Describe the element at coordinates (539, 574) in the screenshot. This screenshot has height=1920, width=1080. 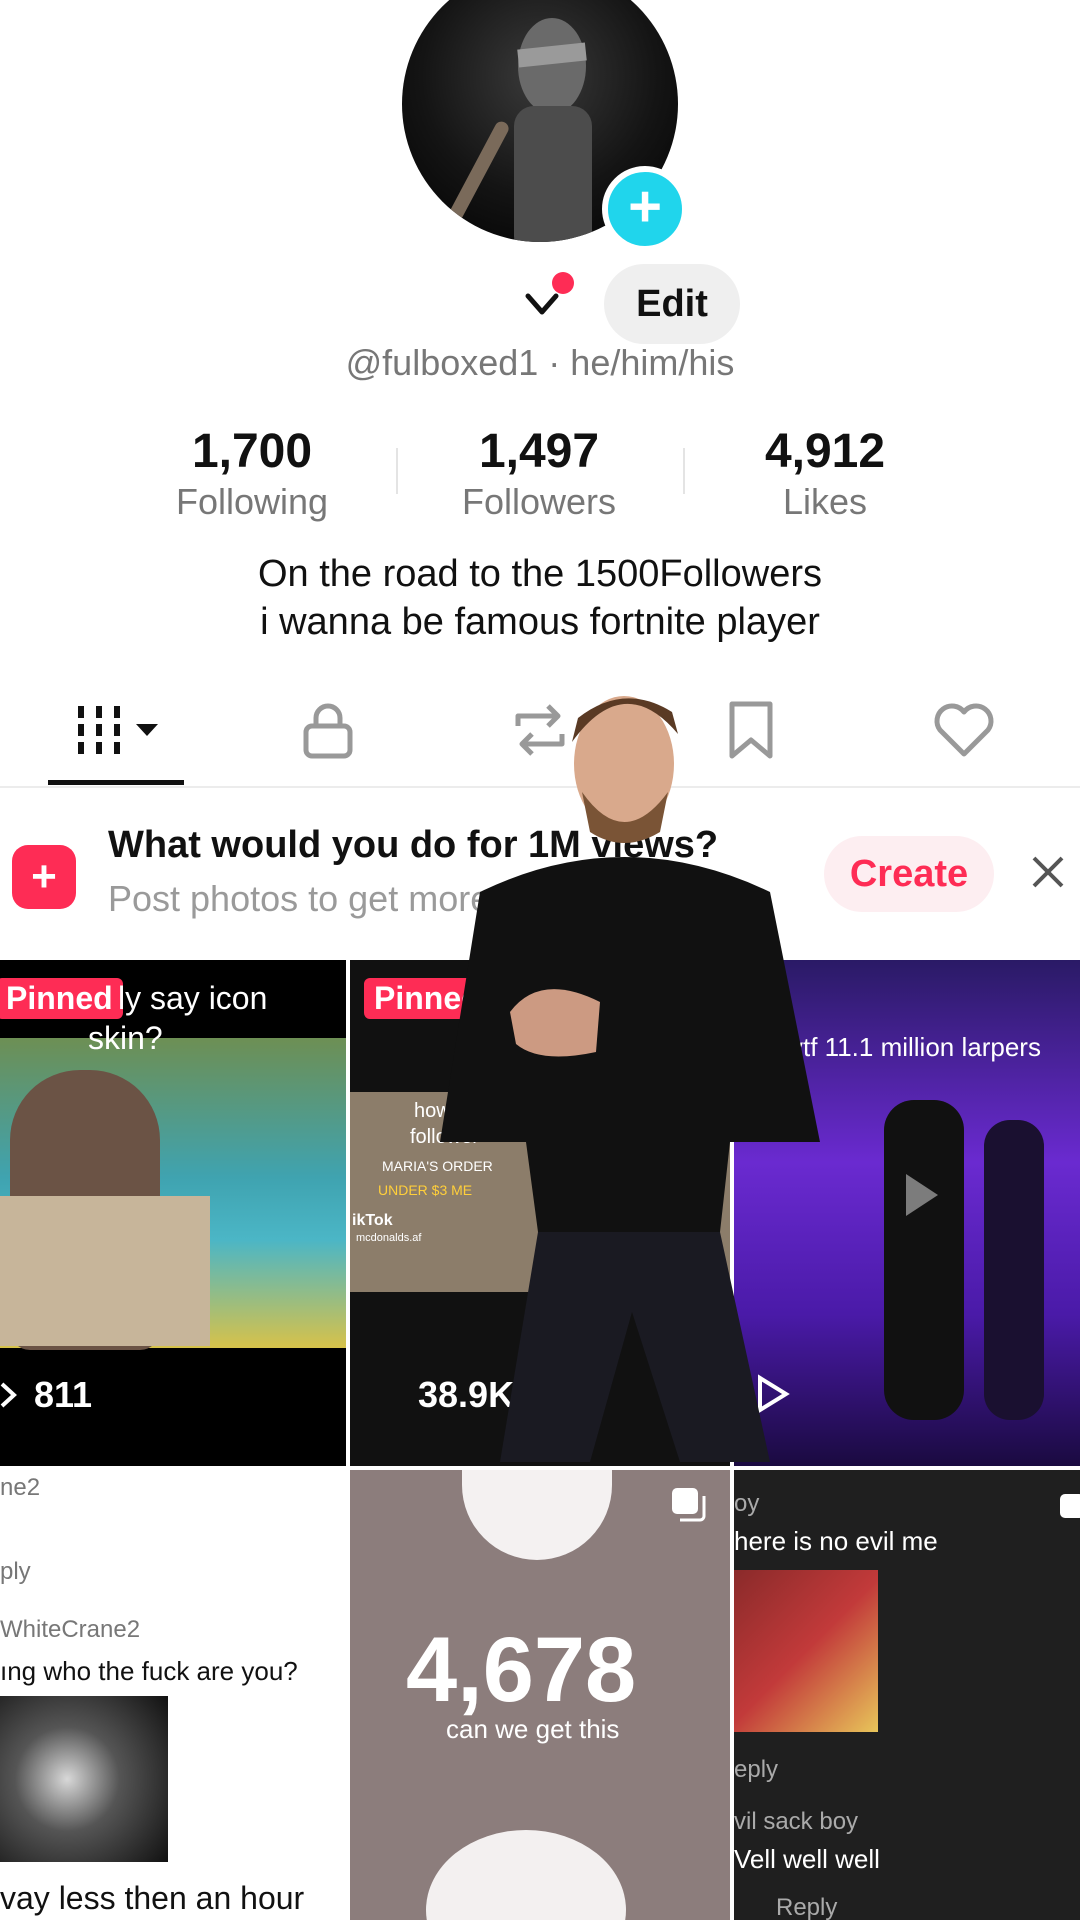
I see `bio-line: On the road to the 1500Followers` at that location.